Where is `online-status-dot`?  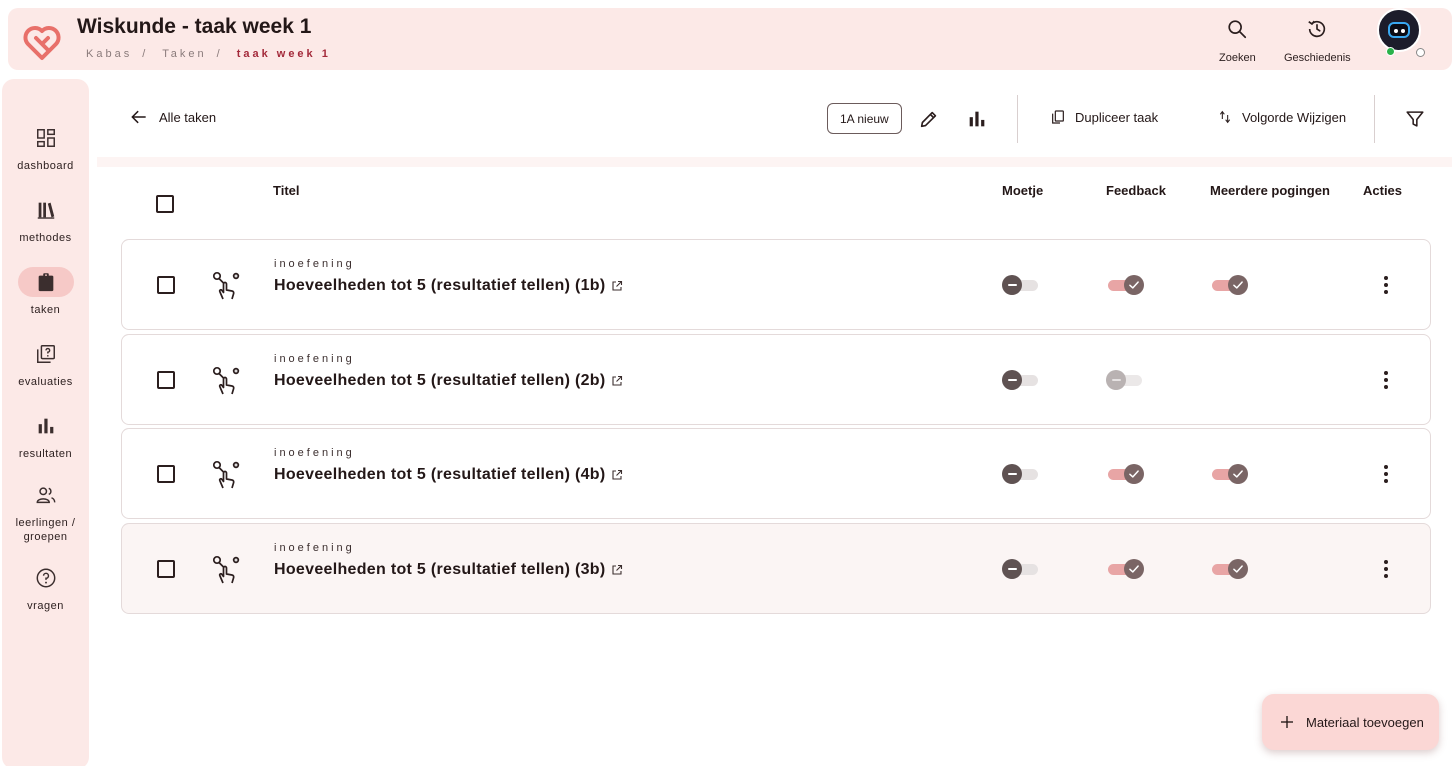 online-status-dot is located at coordinates (1390, 51).